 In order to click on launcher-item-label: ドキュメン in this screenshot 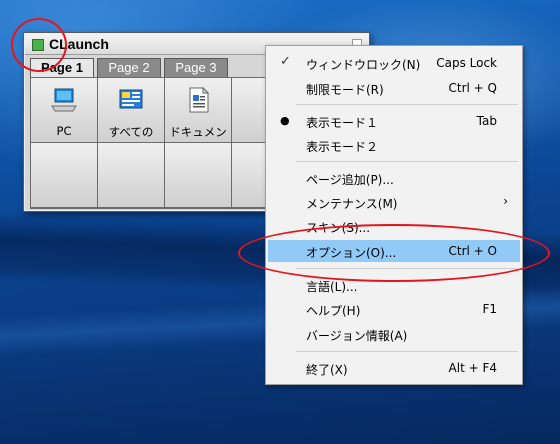, I will do `click(198, 132)`.